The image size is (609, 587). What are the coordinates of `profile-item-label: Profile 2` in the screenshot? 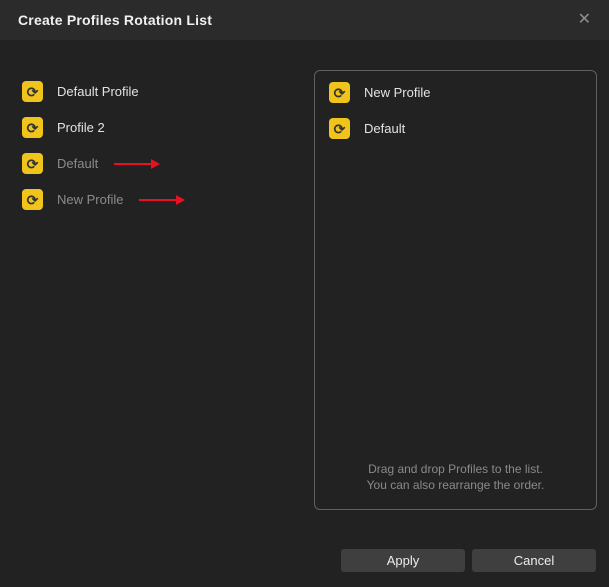 It's located at (81, 127).